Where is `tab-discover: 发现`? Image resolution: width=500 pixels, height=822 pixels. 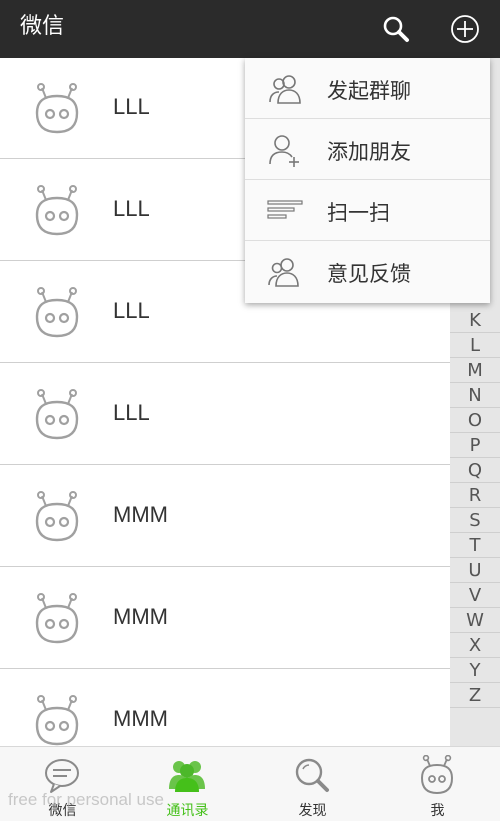 tab-discover: 发现 is located at coordinates (312, 784).